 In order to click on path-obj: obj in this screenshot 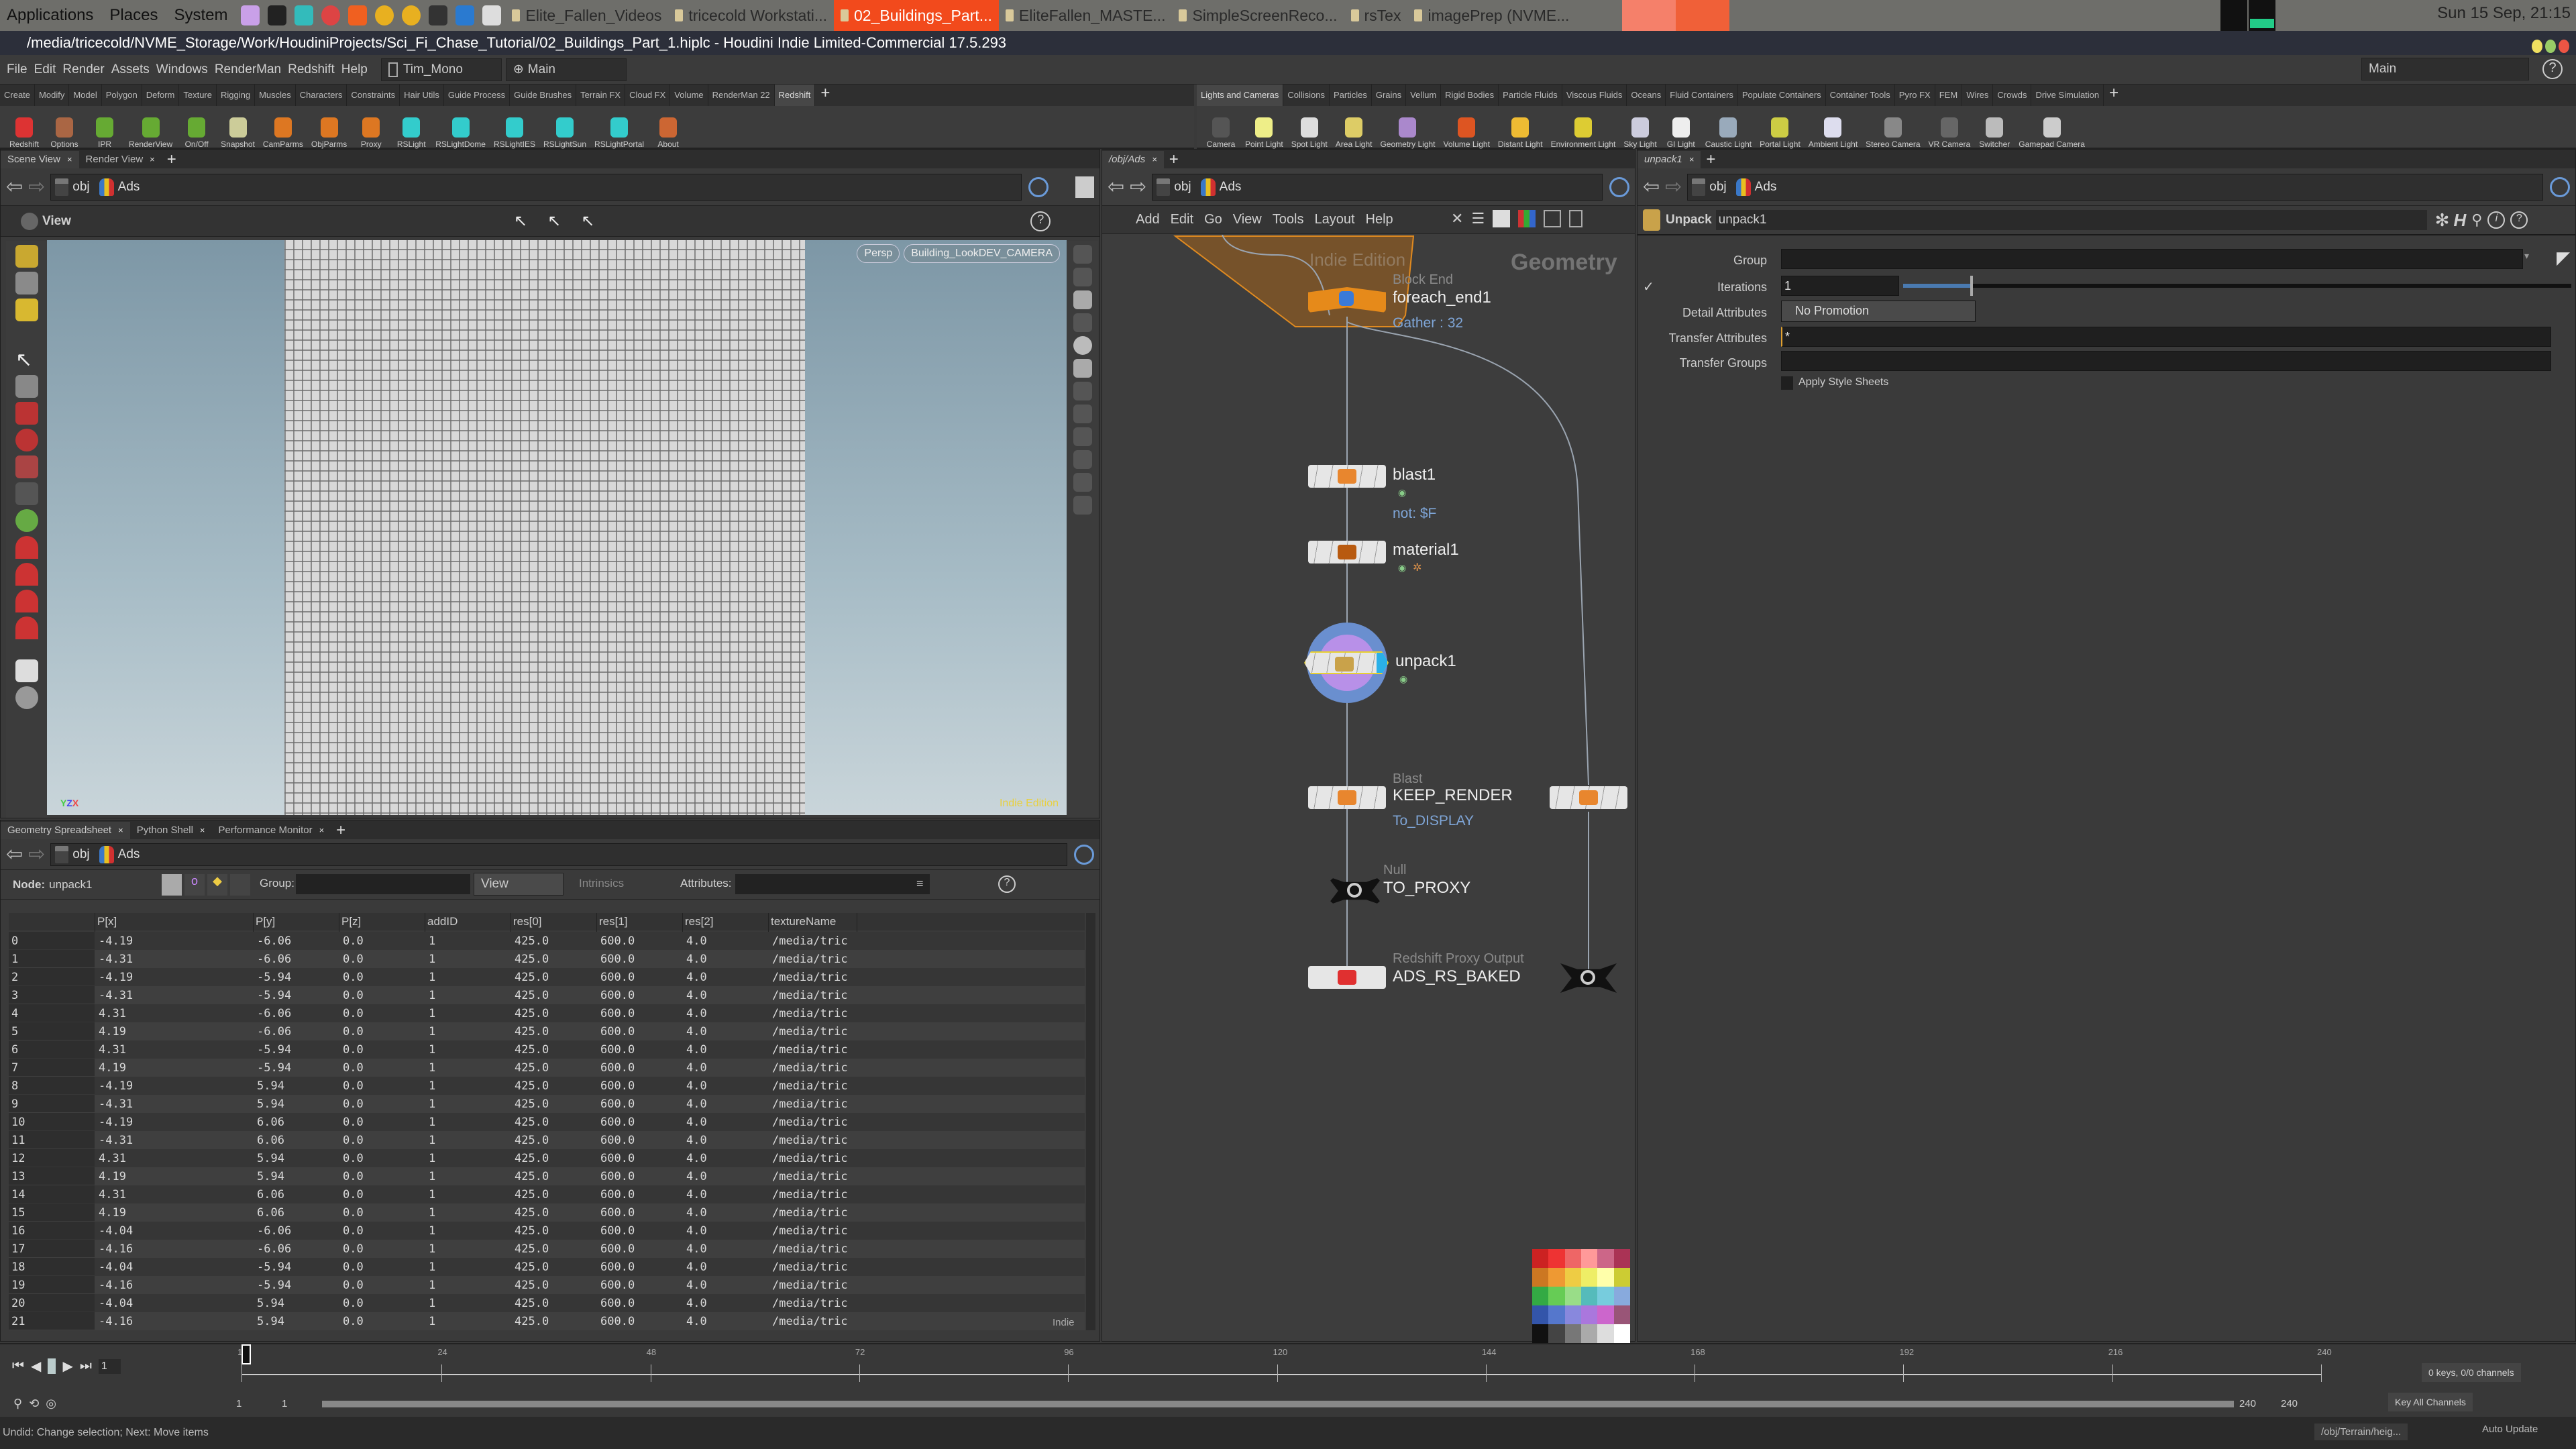, I will do `click(1717, 187)`.